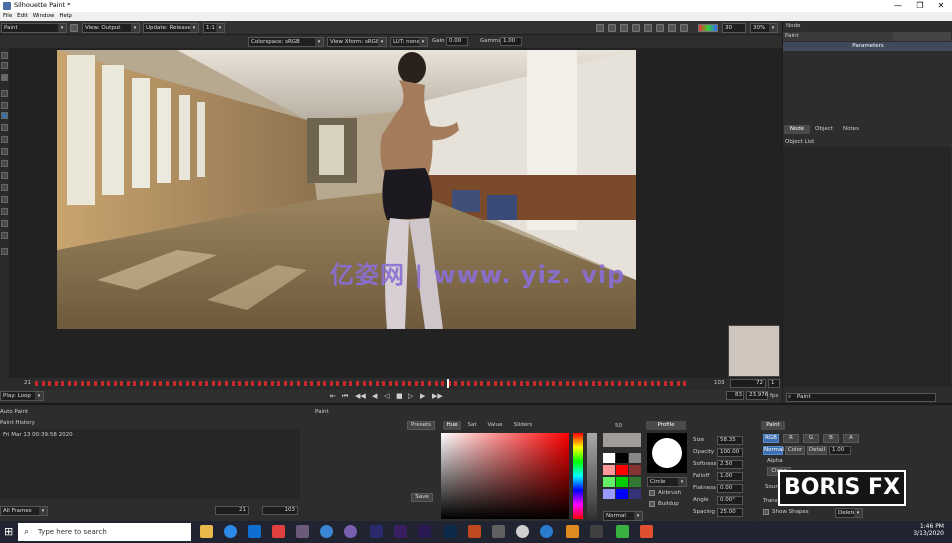 The image size is (952, 543). I want to click on app-gray-icon, so click(498, 531).